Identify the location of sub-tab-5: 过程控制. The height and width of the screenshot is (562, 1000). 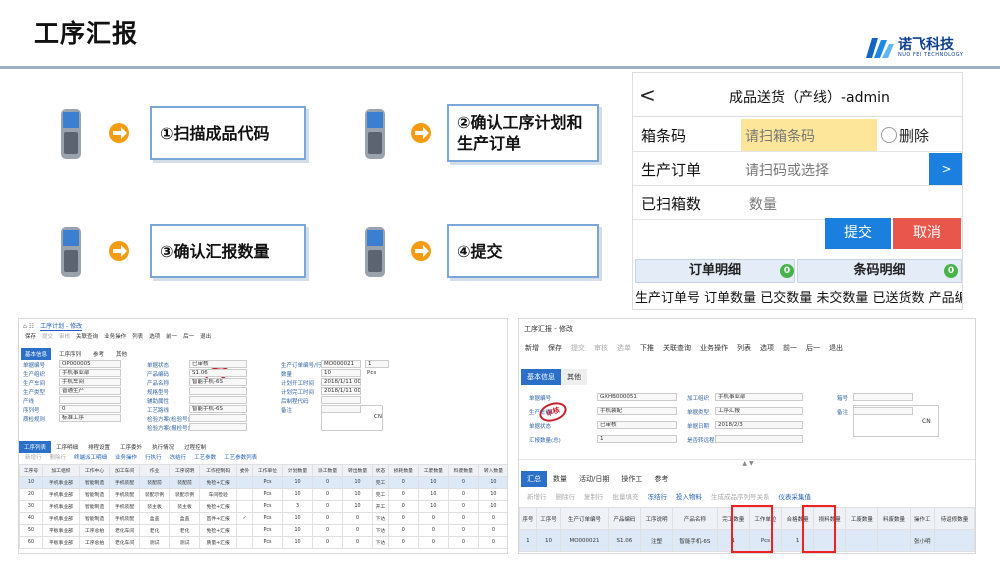
(195, 447).